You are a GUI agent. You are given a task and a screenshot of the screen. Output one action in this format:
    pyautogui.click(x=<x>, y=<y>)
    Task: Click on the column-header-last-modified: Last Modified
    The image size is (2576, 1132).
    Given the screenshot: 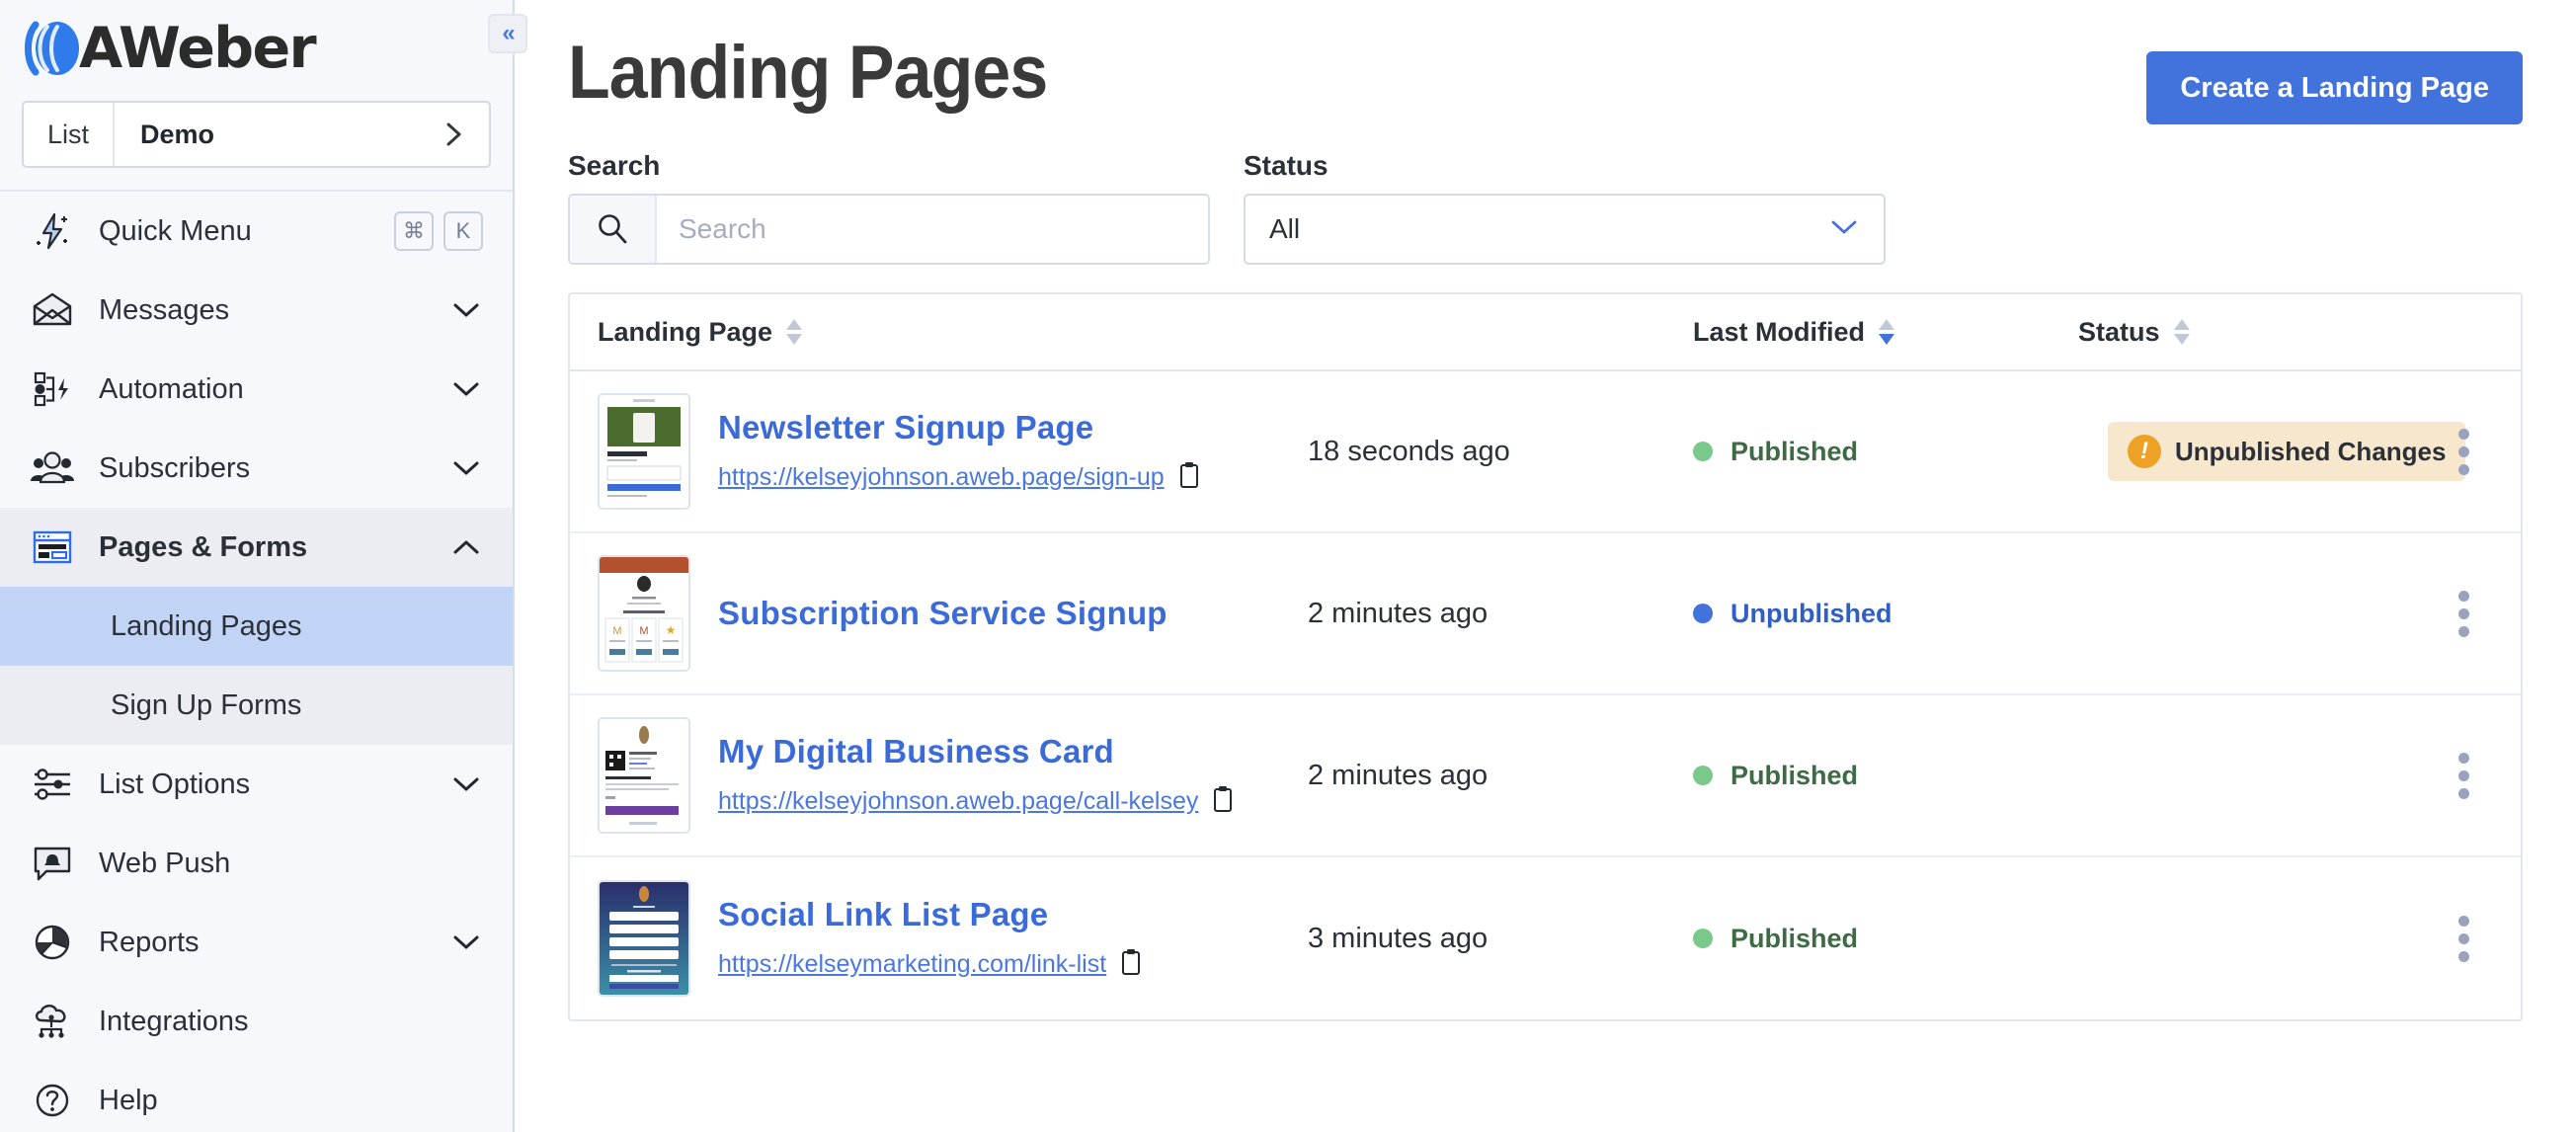 What is the action you would take?
    pyautogui.click(x=1885, y=333)
    